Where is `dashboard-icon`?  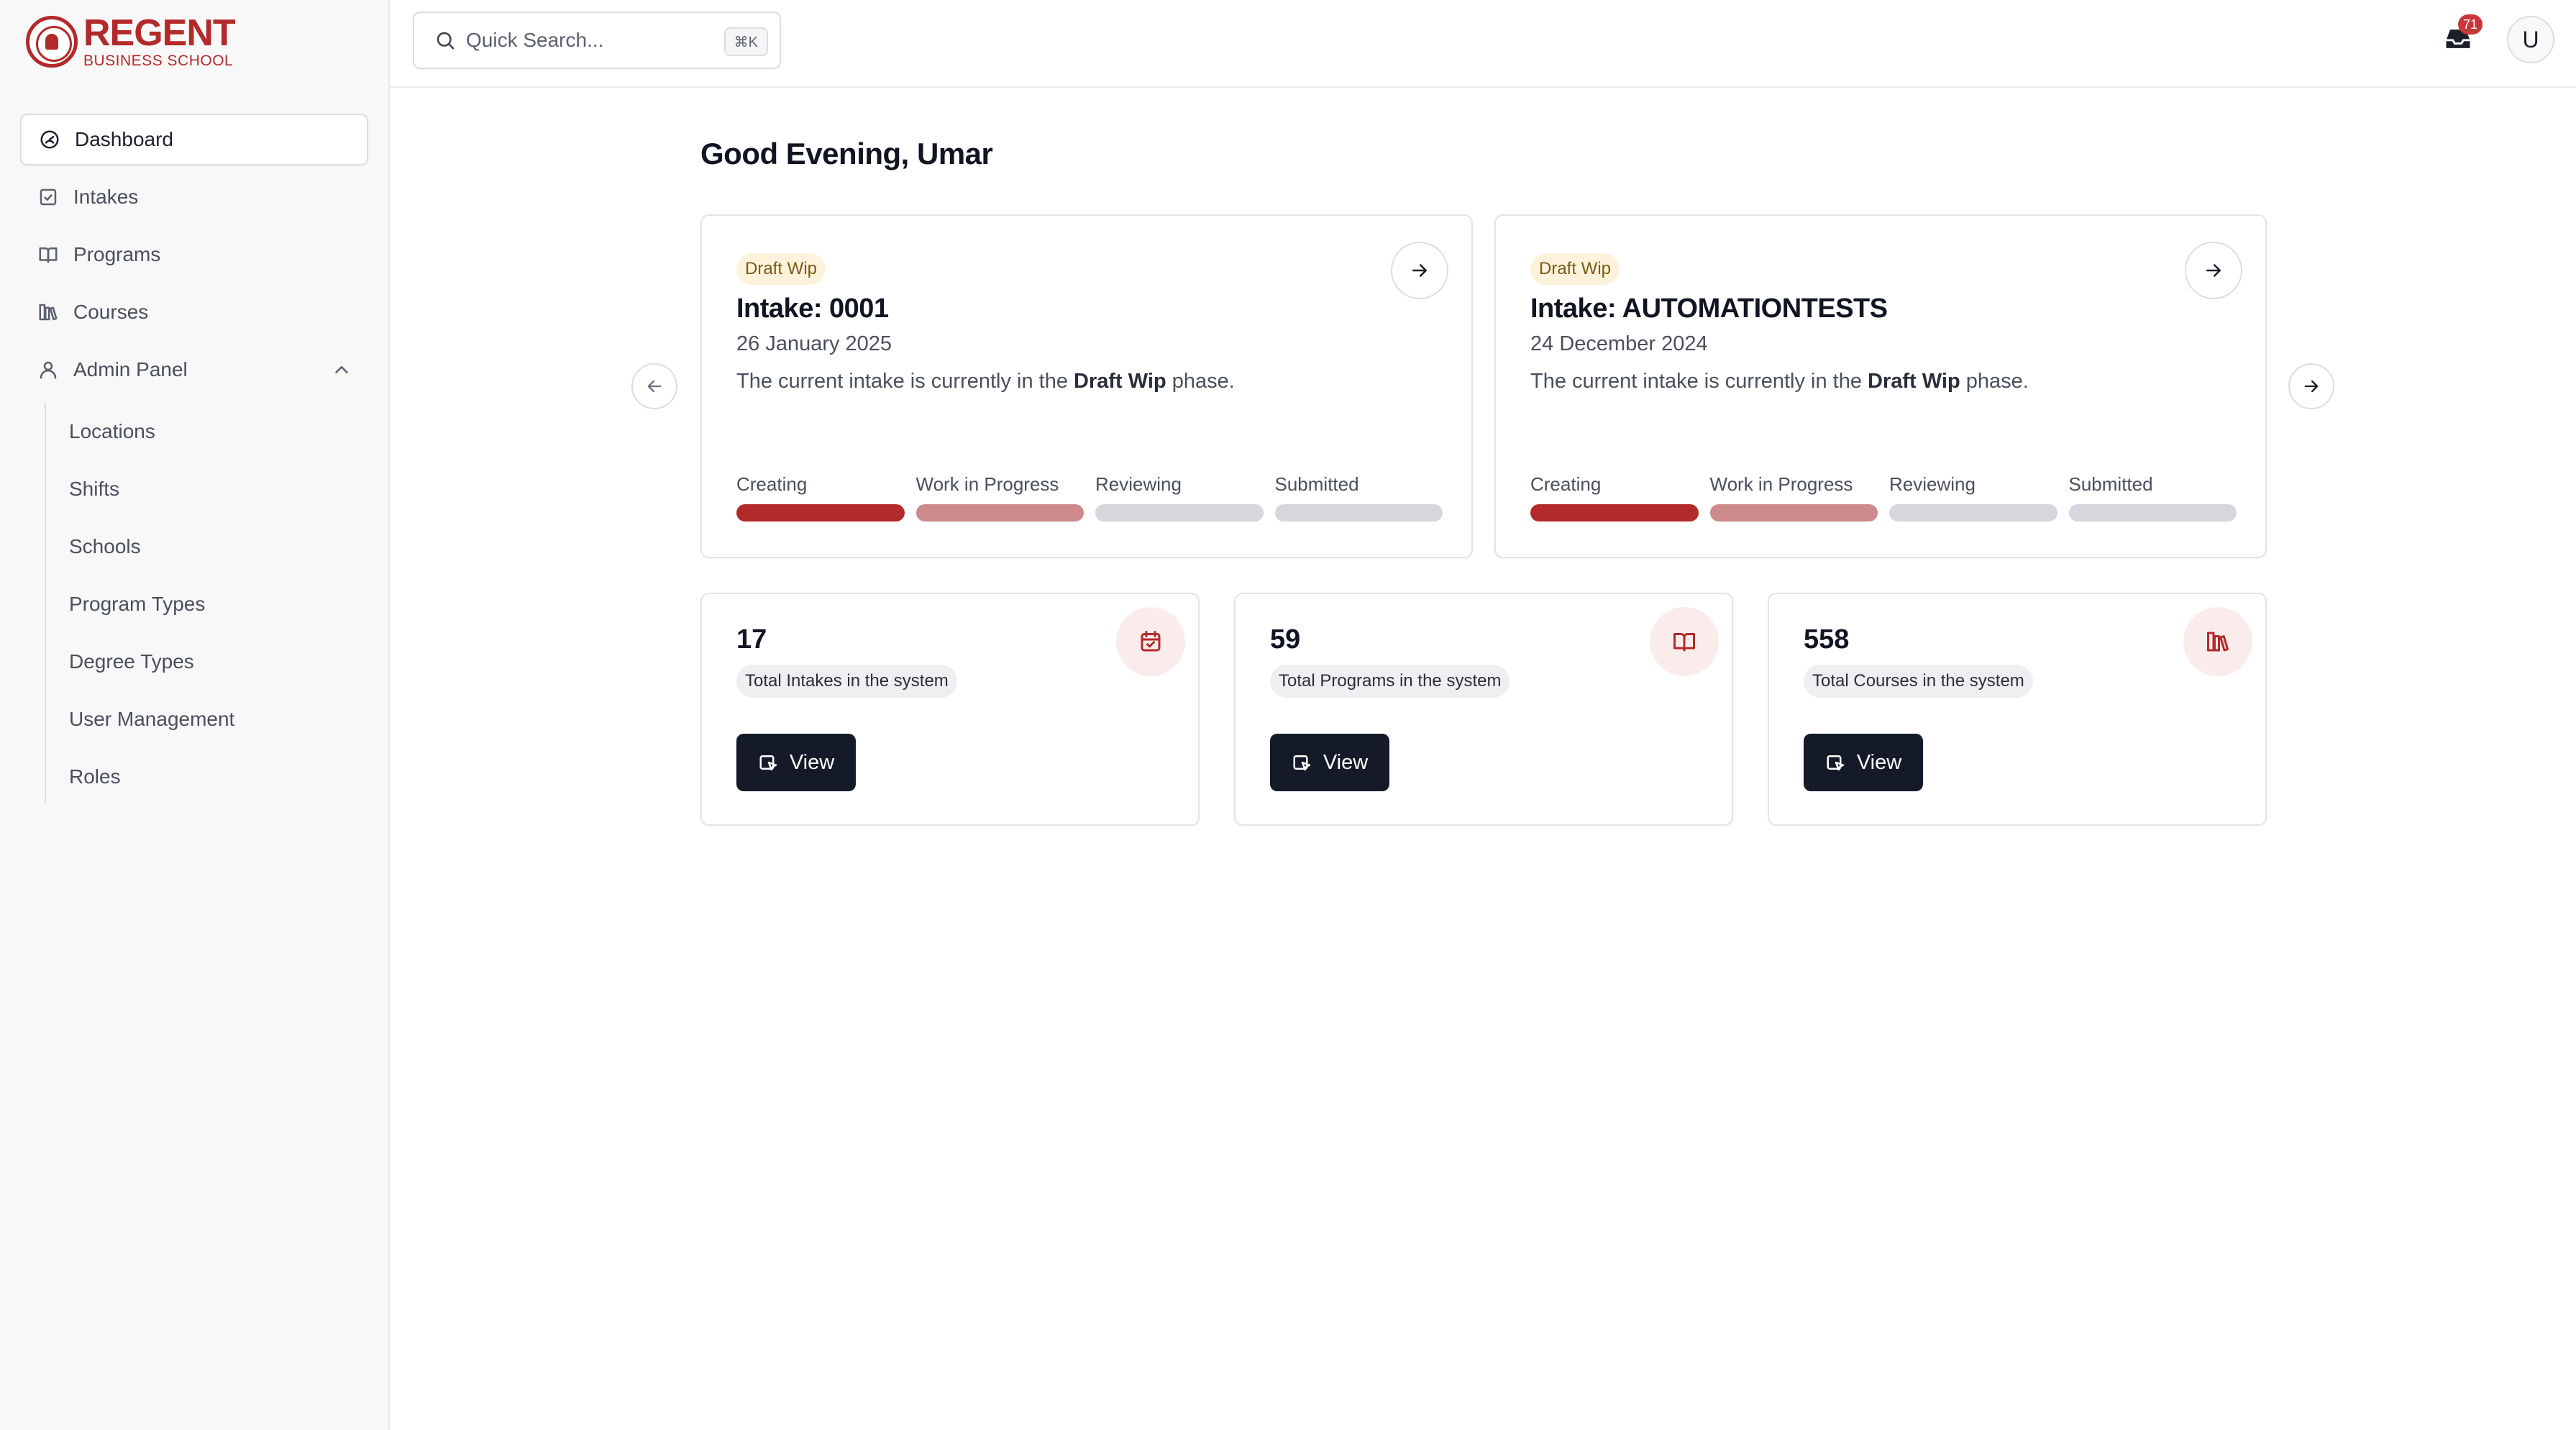 dashboard-icon is located at coordinates (50, 139).